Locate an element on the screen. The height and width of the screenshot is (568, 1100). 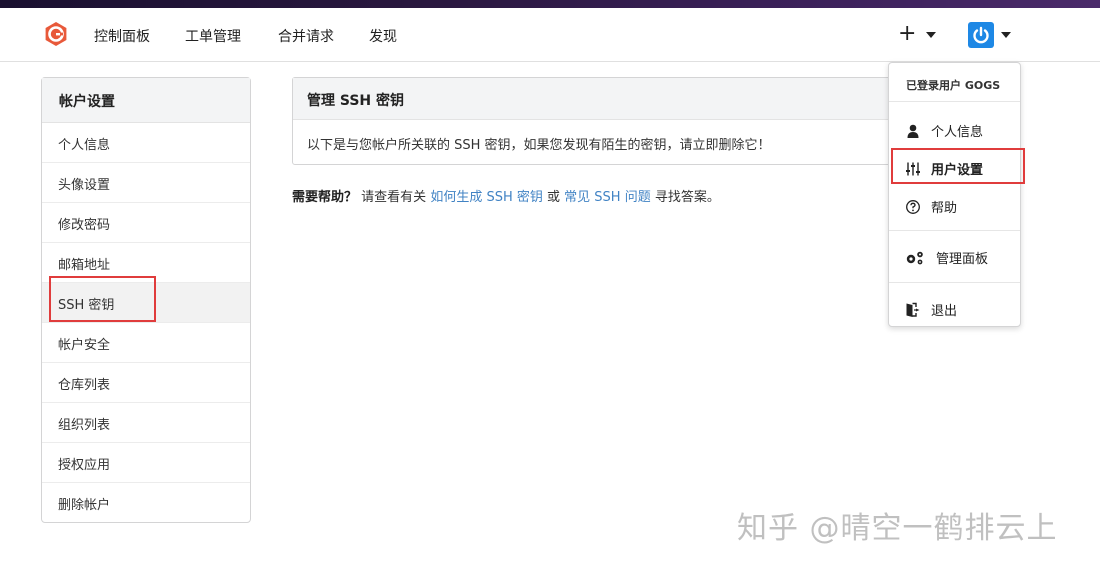
nav-explore: 发现 is located at coordinates (383, 36).